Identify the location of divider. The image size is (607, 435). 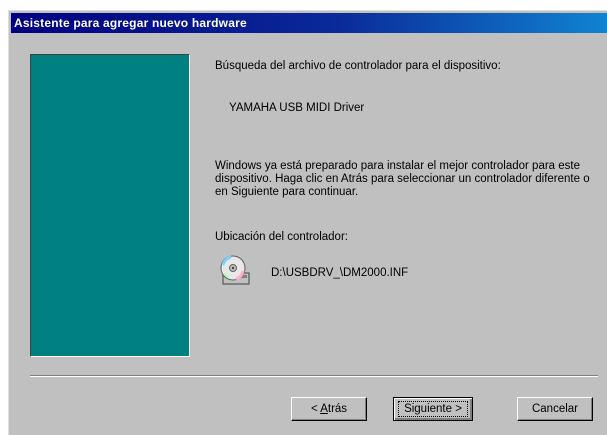
(314, 376).